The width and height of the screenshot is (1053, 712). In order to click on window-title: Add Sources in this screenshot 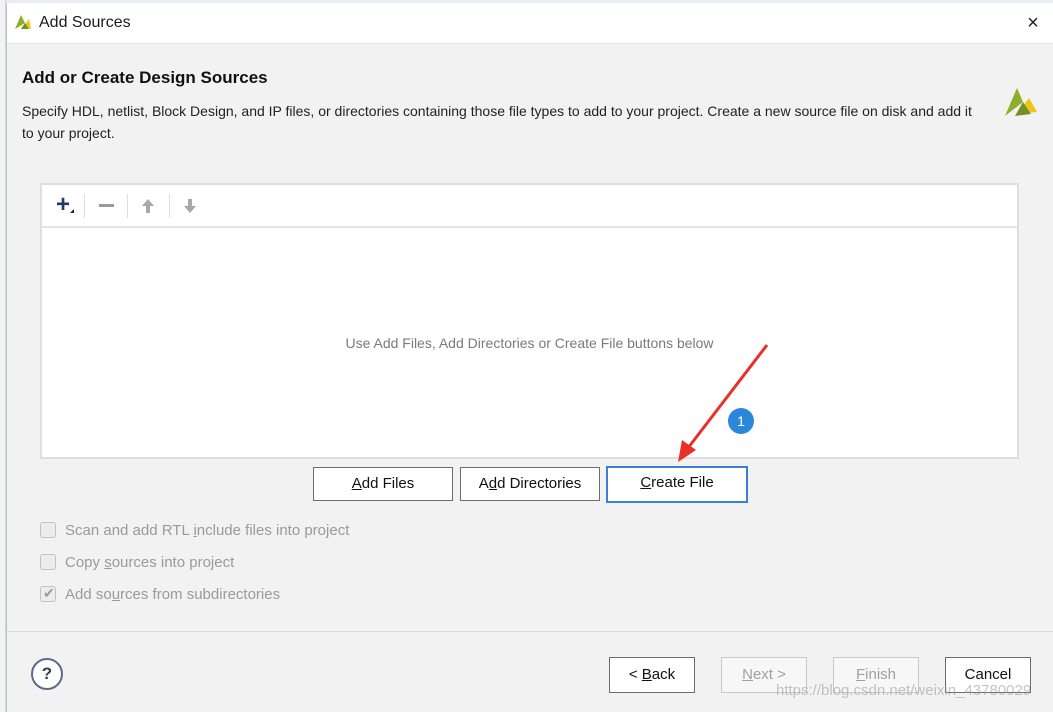, I will do `click(85, 22)`.